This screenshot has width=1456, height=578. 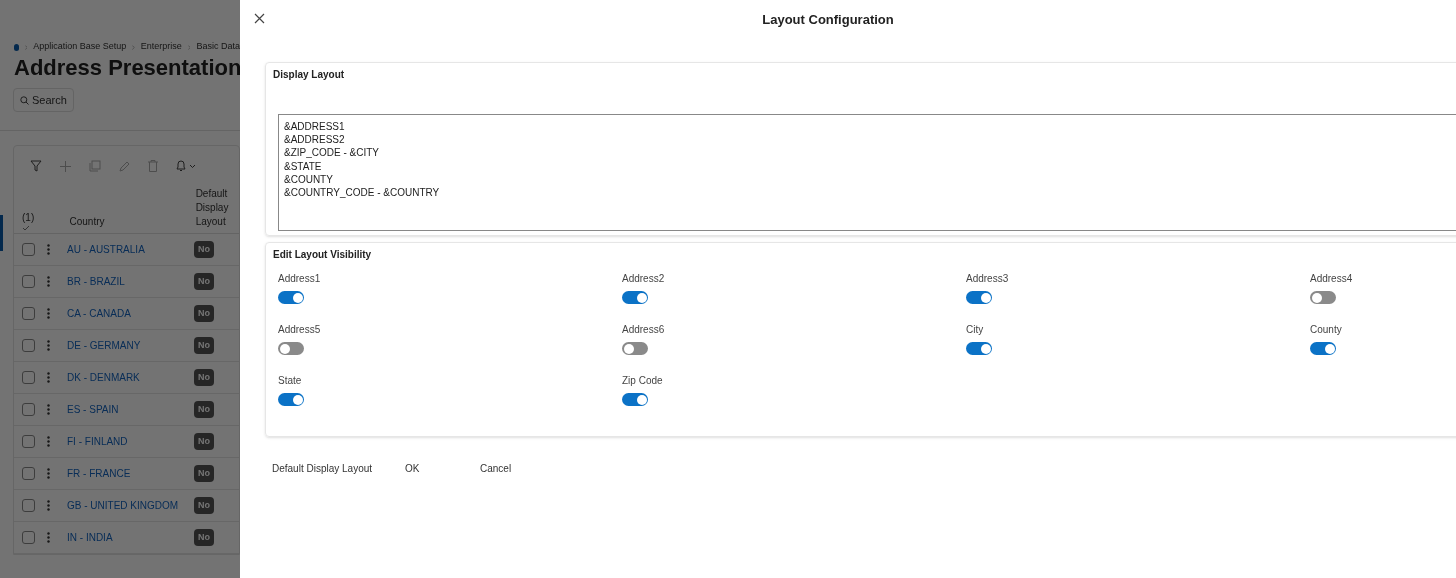 I want to click on home-icon, so click(x=16, y=47).